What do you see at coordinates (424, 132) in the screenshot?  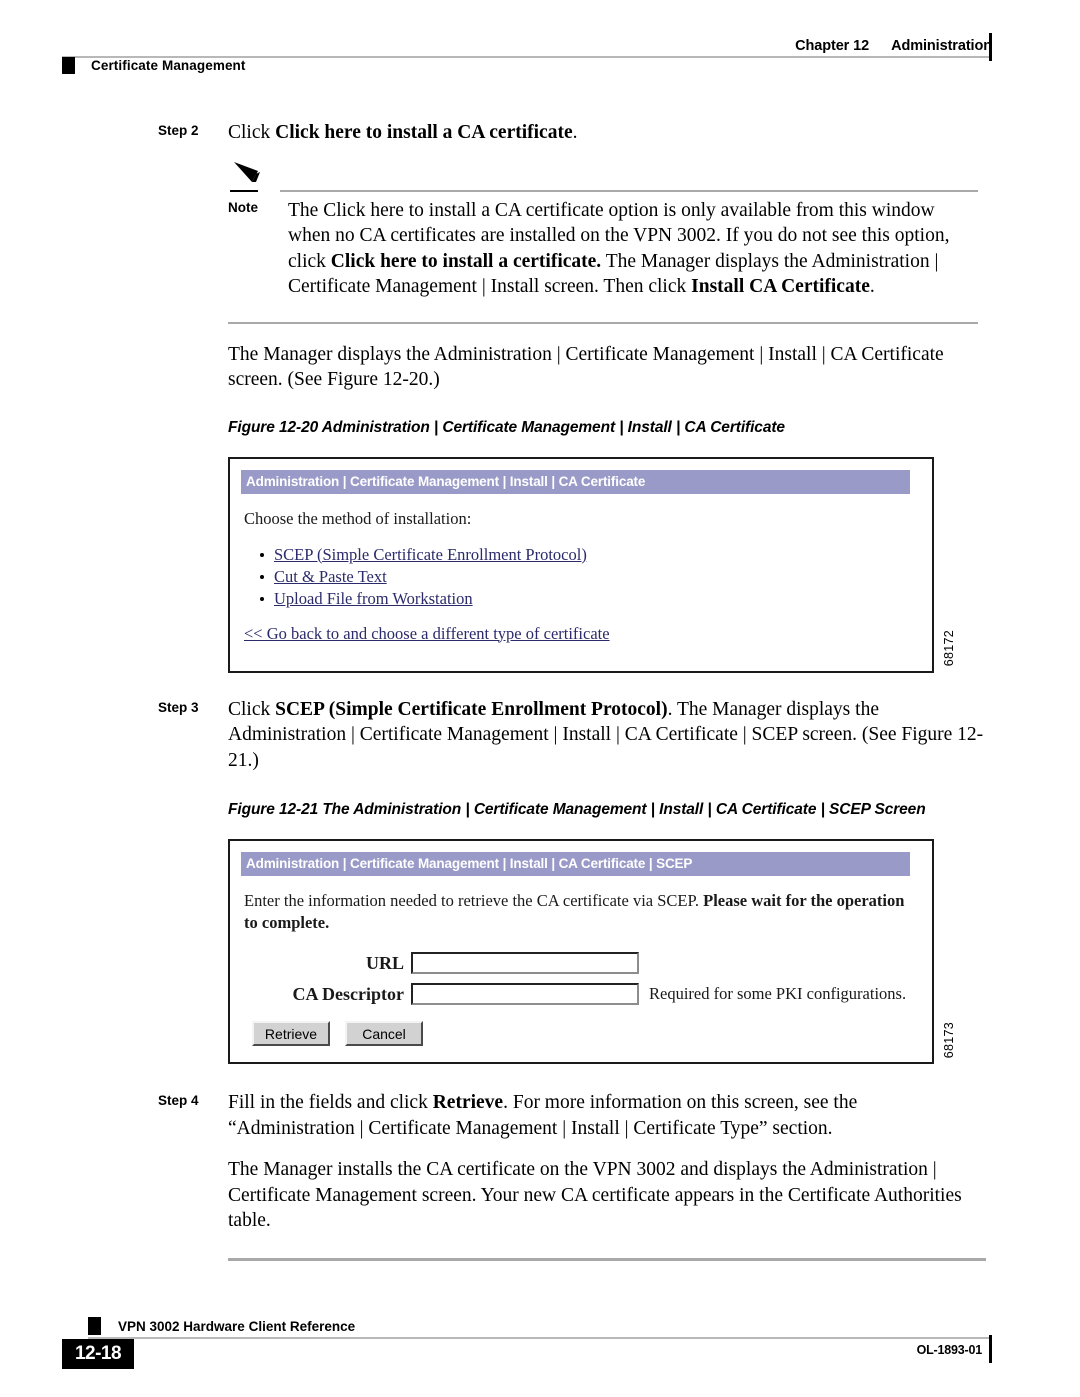 I see `step-2-bold: Click here to install a CA certificate` at bounding box center [424, 132].